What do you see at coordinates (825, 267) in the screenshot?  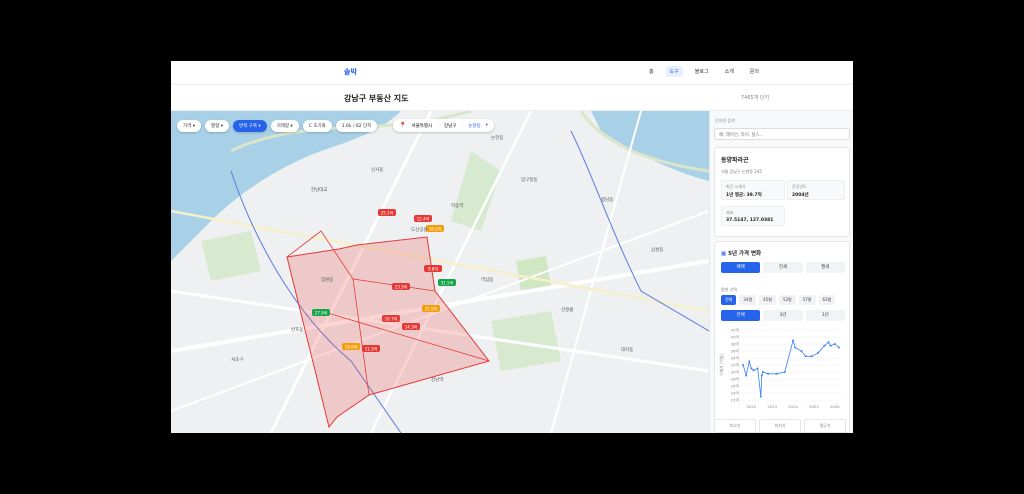 I see `deal-type-tab: 월세` at bounding box center [825, 267].